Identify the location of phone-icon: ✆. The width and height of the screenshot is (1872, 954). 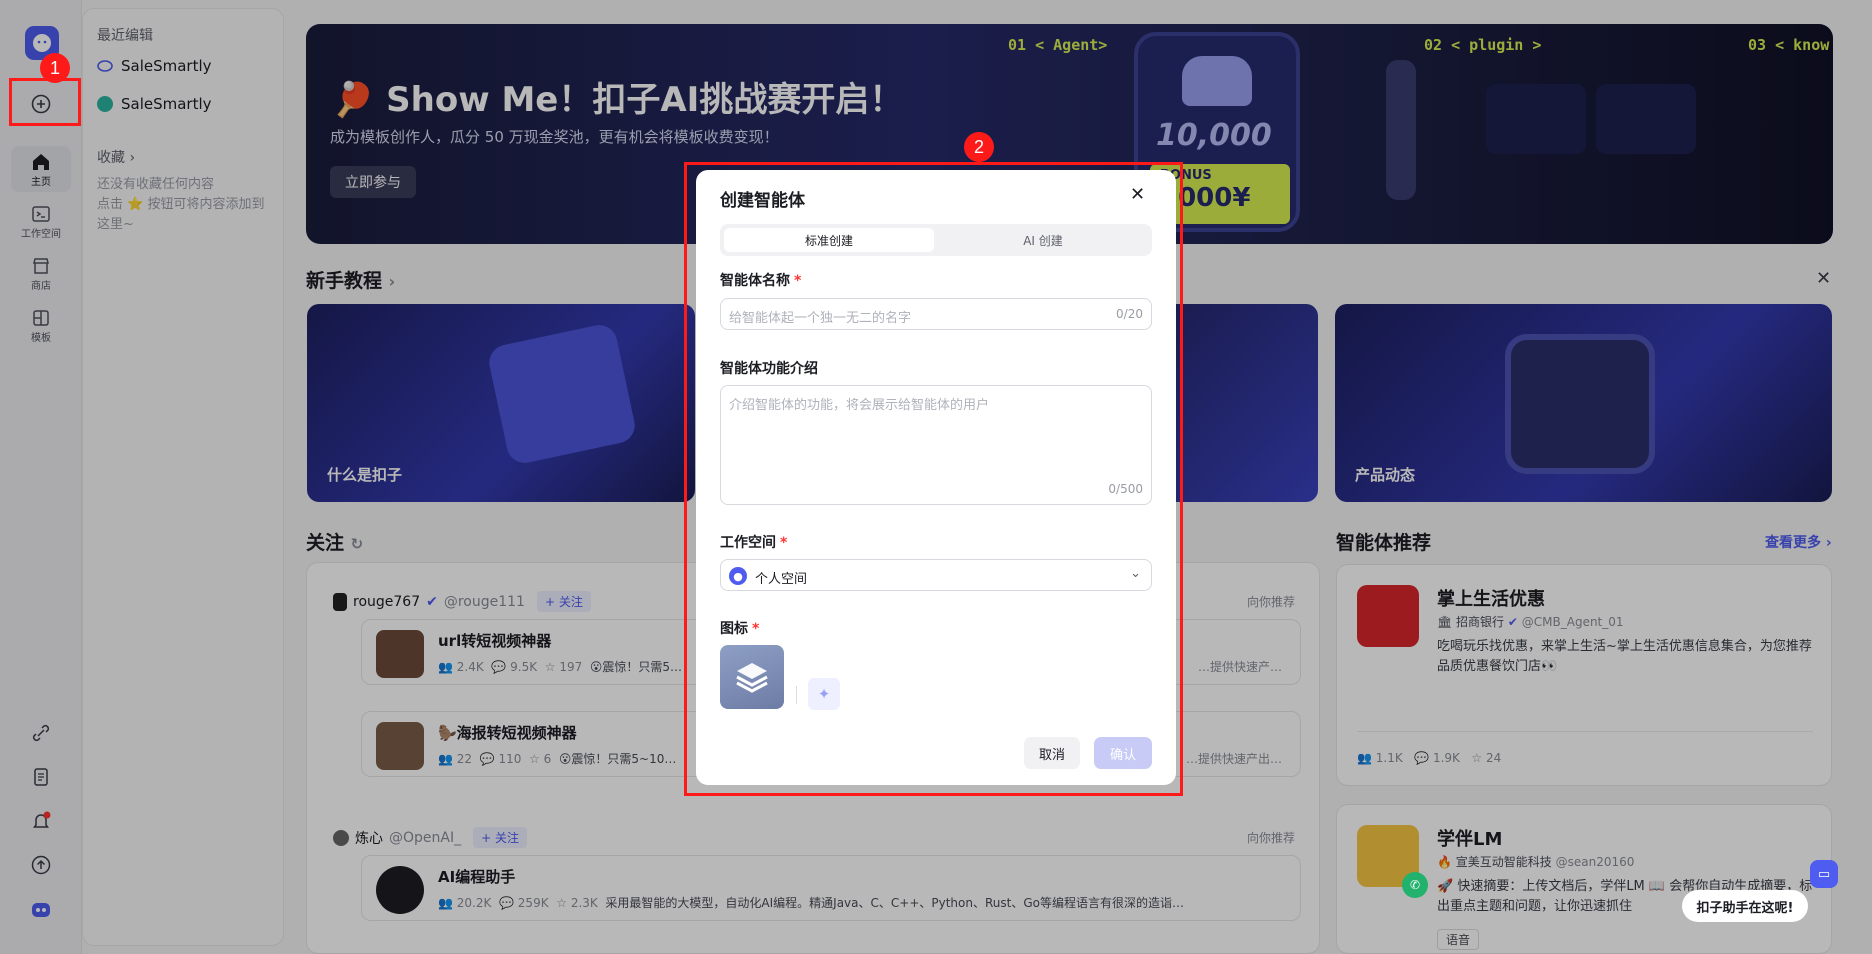
(1415, 885).